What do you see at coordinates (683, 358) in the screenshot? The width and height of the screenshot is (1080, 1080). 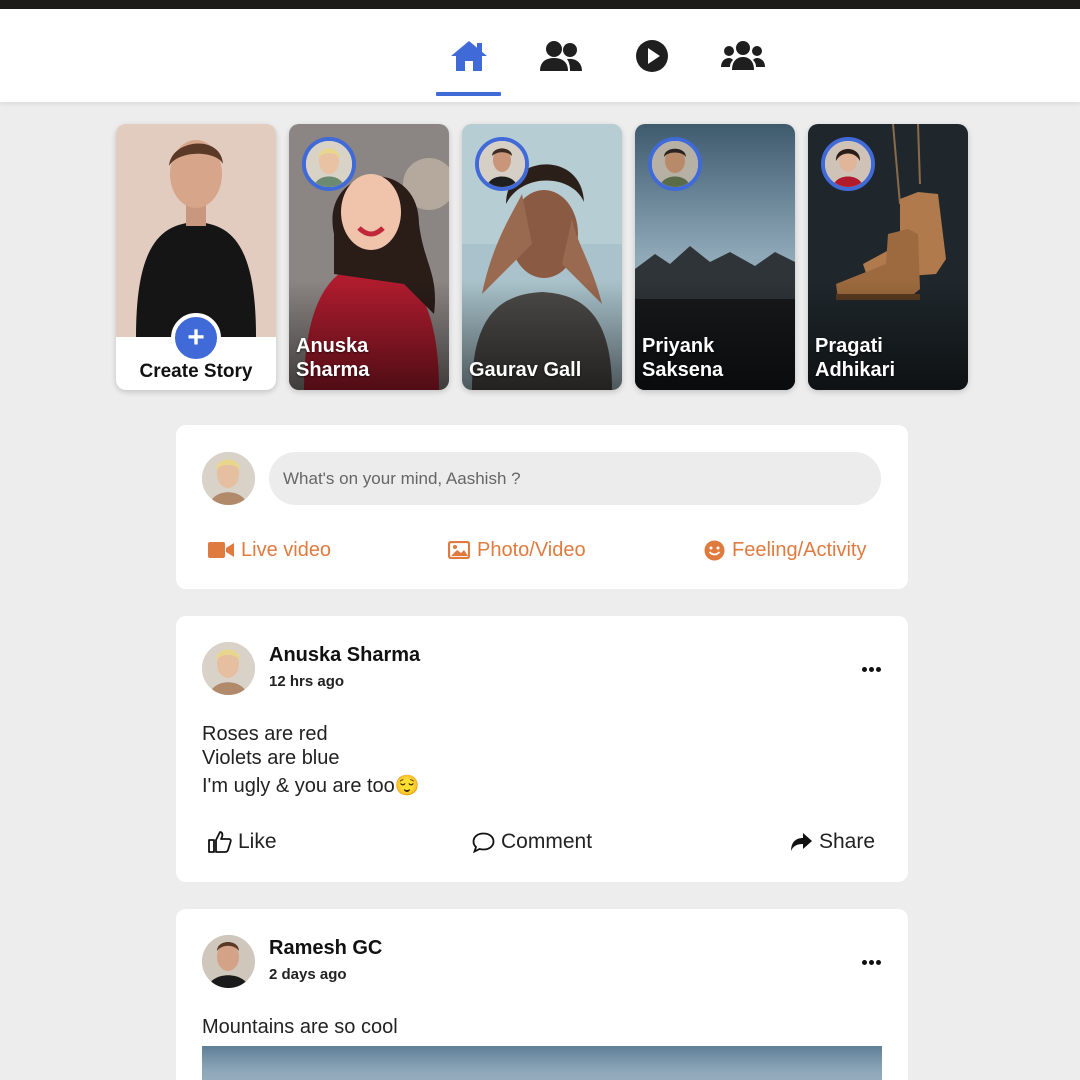 I see `story-name: Priyank Saksena` at bounding box center [683, 358].